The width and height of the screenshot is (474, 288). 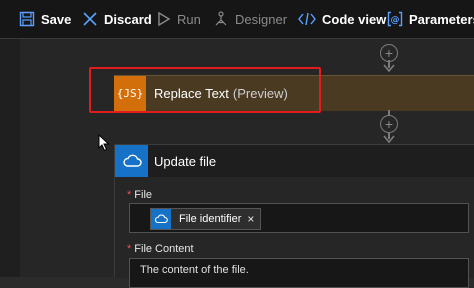 What do you see at coordinates (194, 270) in the screenshot?
I see `file-content-value: The content of the file.` at bounding box center [194, 270].